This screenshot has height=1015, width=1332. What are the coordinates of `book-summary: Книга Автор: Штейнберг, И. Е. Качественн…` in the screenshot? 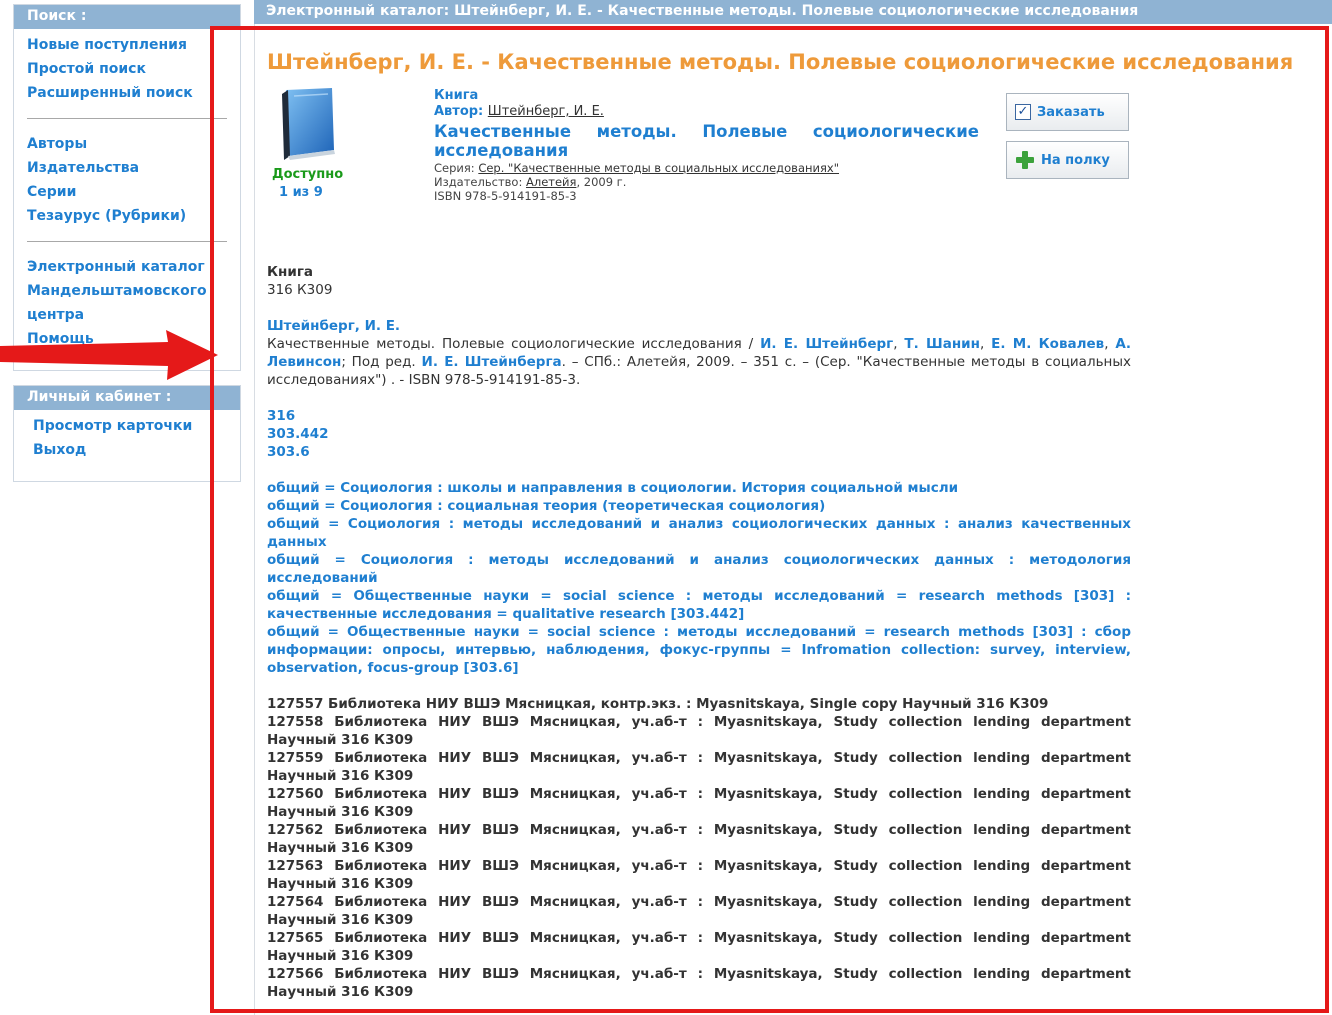 It's located at (706, 145).